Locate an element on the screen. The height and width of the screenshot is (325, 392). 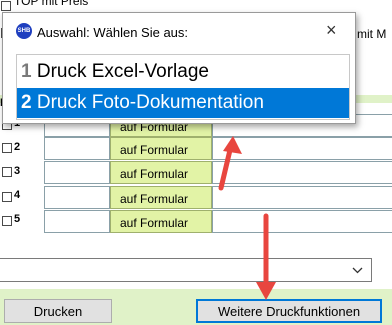
option-label: Druck Foto-Dokumentation is located at coordinates (150, 102).